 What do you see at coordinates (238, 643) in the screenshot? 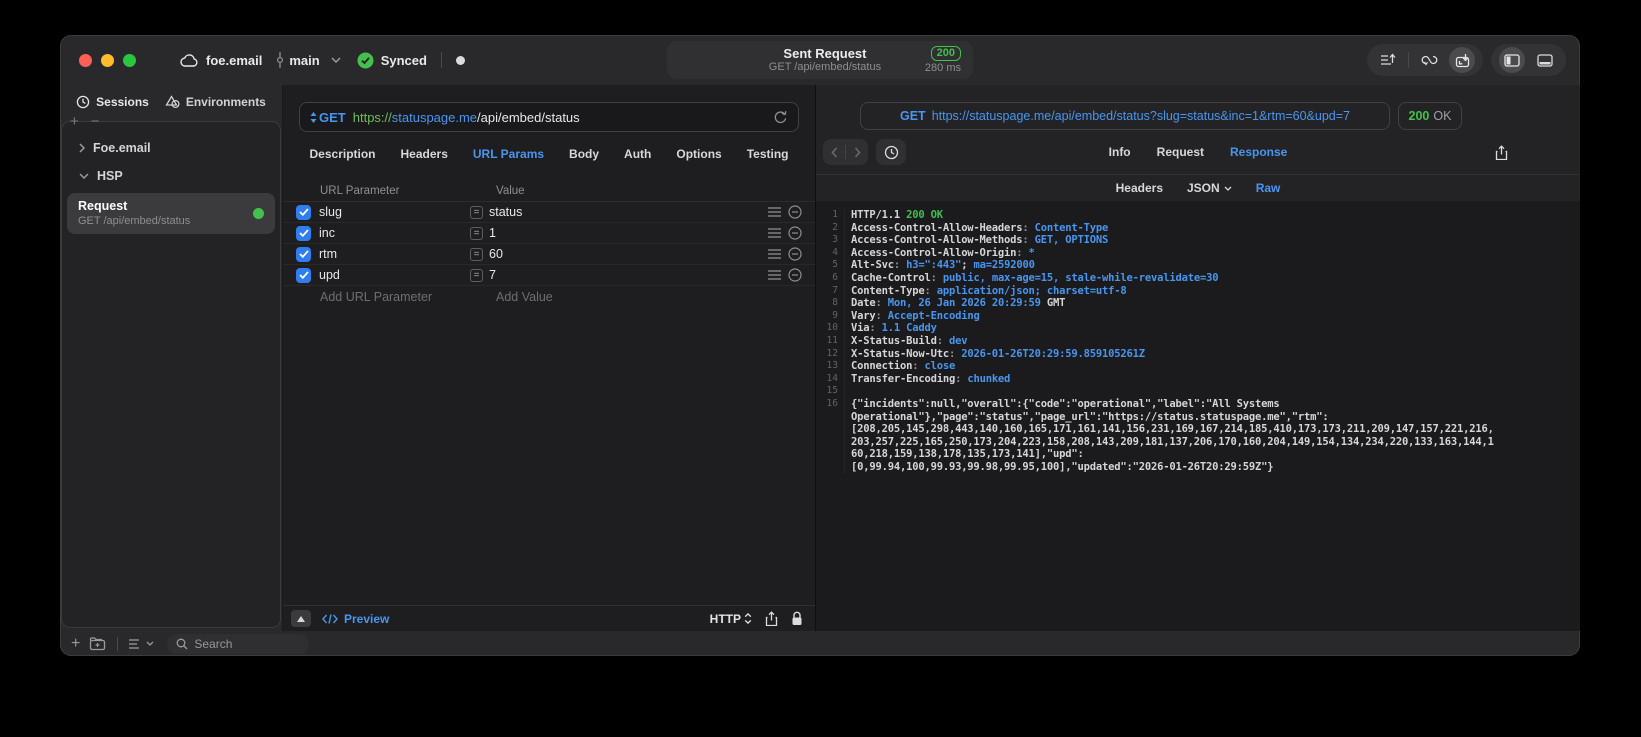
I see `search-input: Search` at bounding box center [238, 643].